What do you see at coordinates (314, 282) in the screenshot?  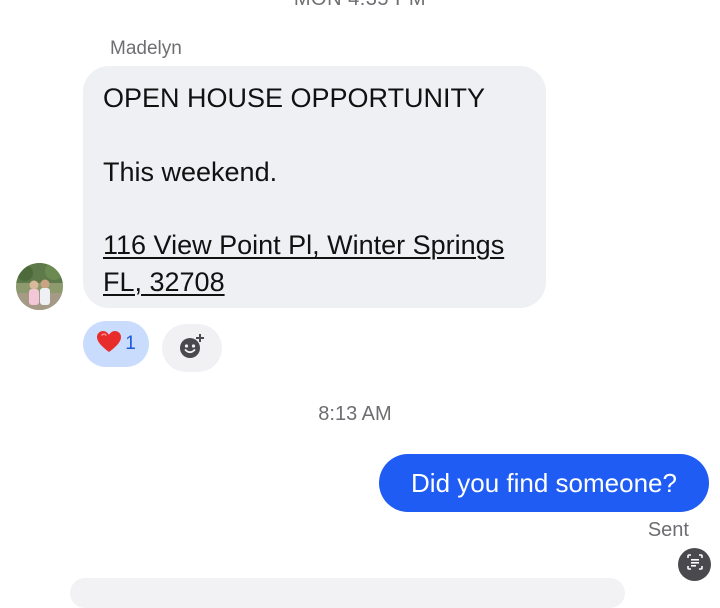 I see `address-link-line2: FL, 32708` at bounding box center [314, 282].